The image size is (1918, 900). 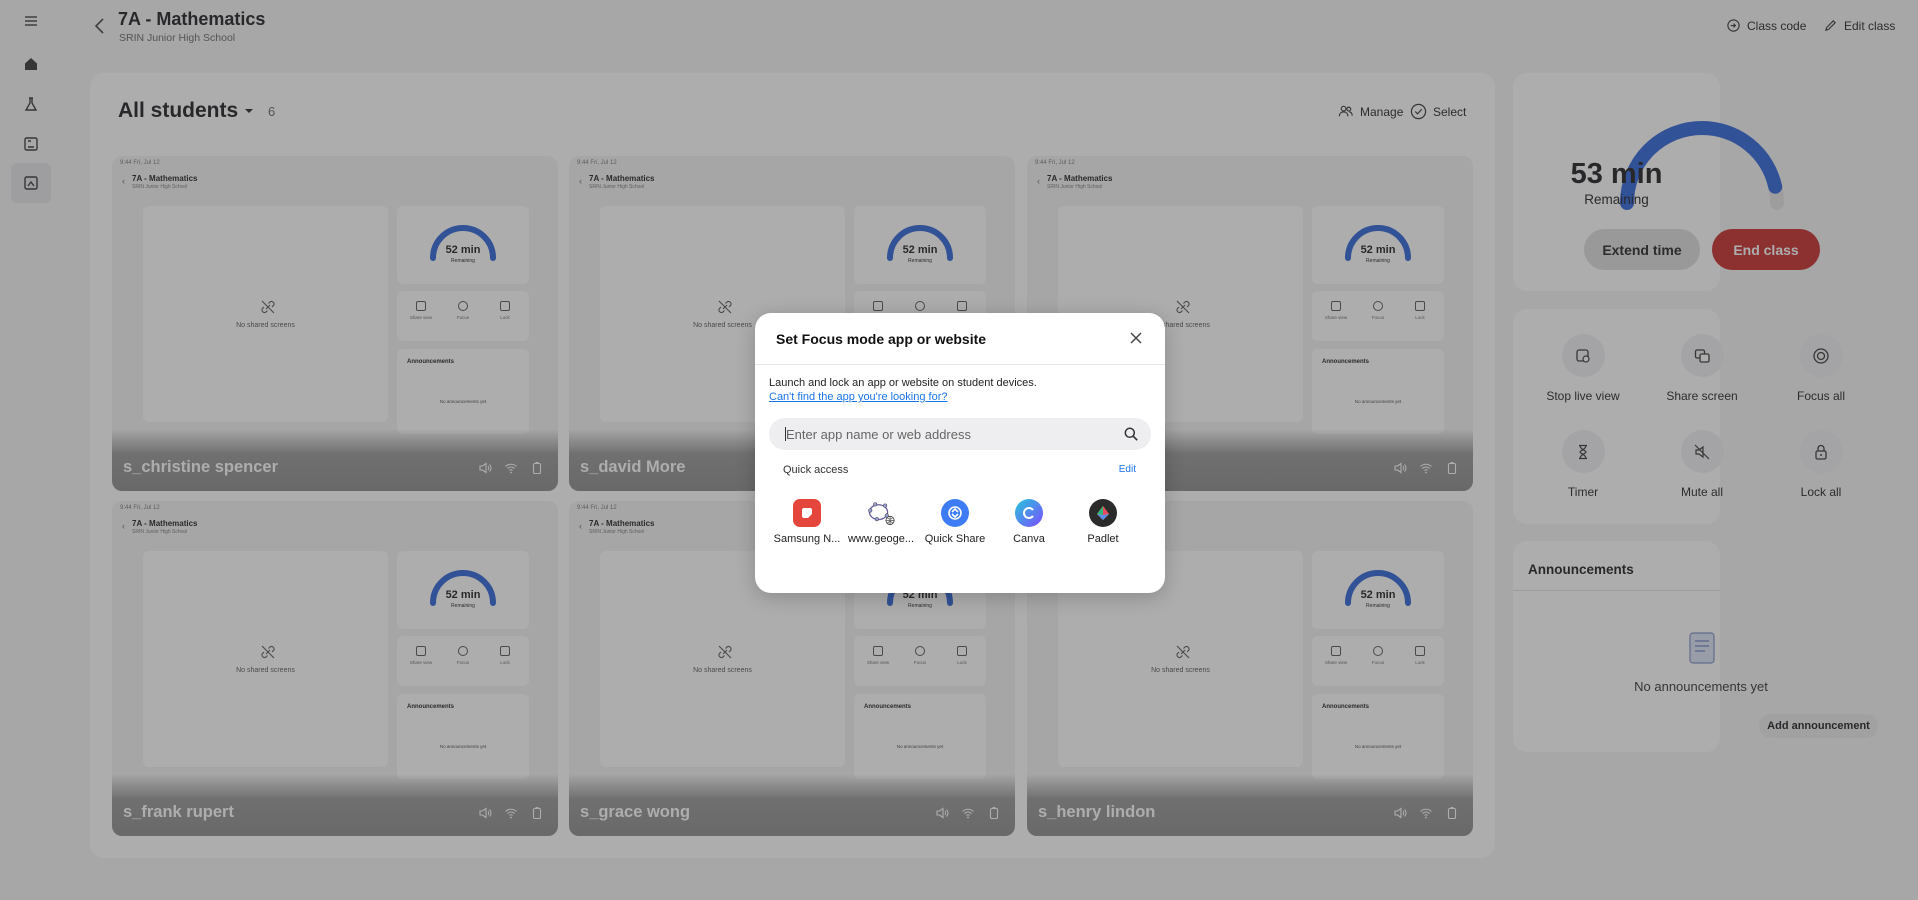 What do you see at coordinates (881, 513) in the screenshot?
I see `geogebra-icon` at bounding box center [881, 513].